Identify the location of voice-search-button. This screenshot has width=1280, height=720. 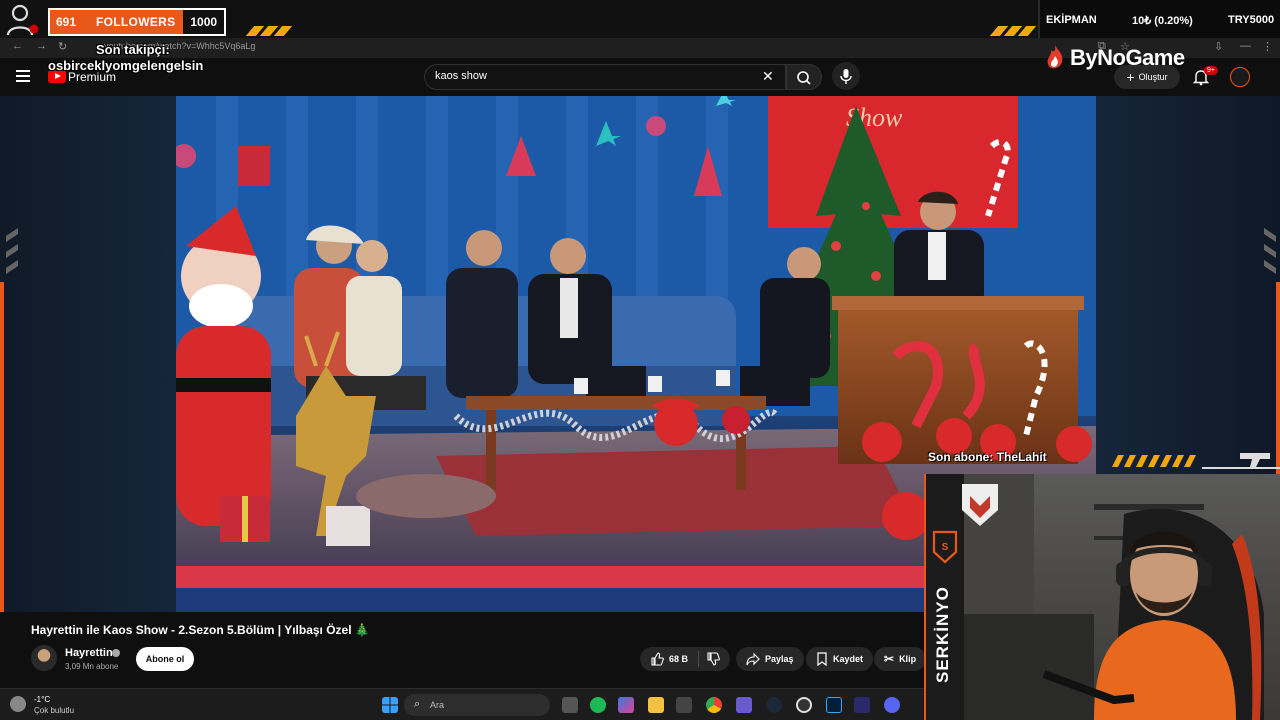
(846, 76).